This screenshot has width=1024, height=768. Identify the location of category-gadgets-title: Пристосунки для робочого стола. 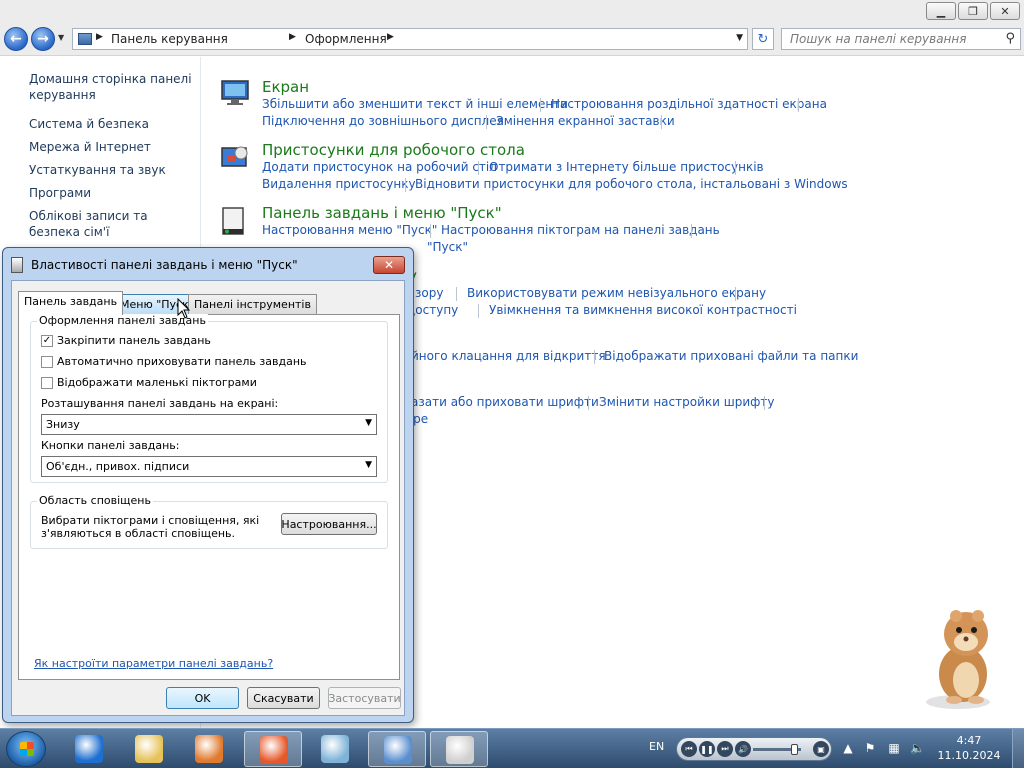
(393, 150).